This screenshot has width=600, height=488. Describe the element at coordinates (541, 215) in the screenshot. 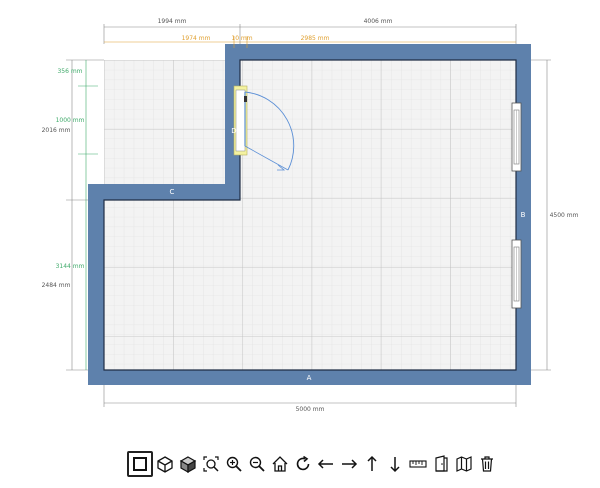

I see `dimension-right` at that location.